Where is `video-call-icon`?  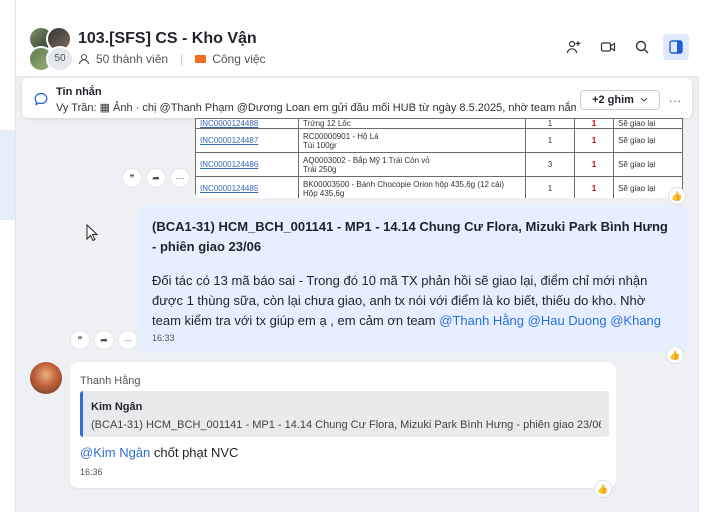 video-call-icon is located at coordinates (608, 47).